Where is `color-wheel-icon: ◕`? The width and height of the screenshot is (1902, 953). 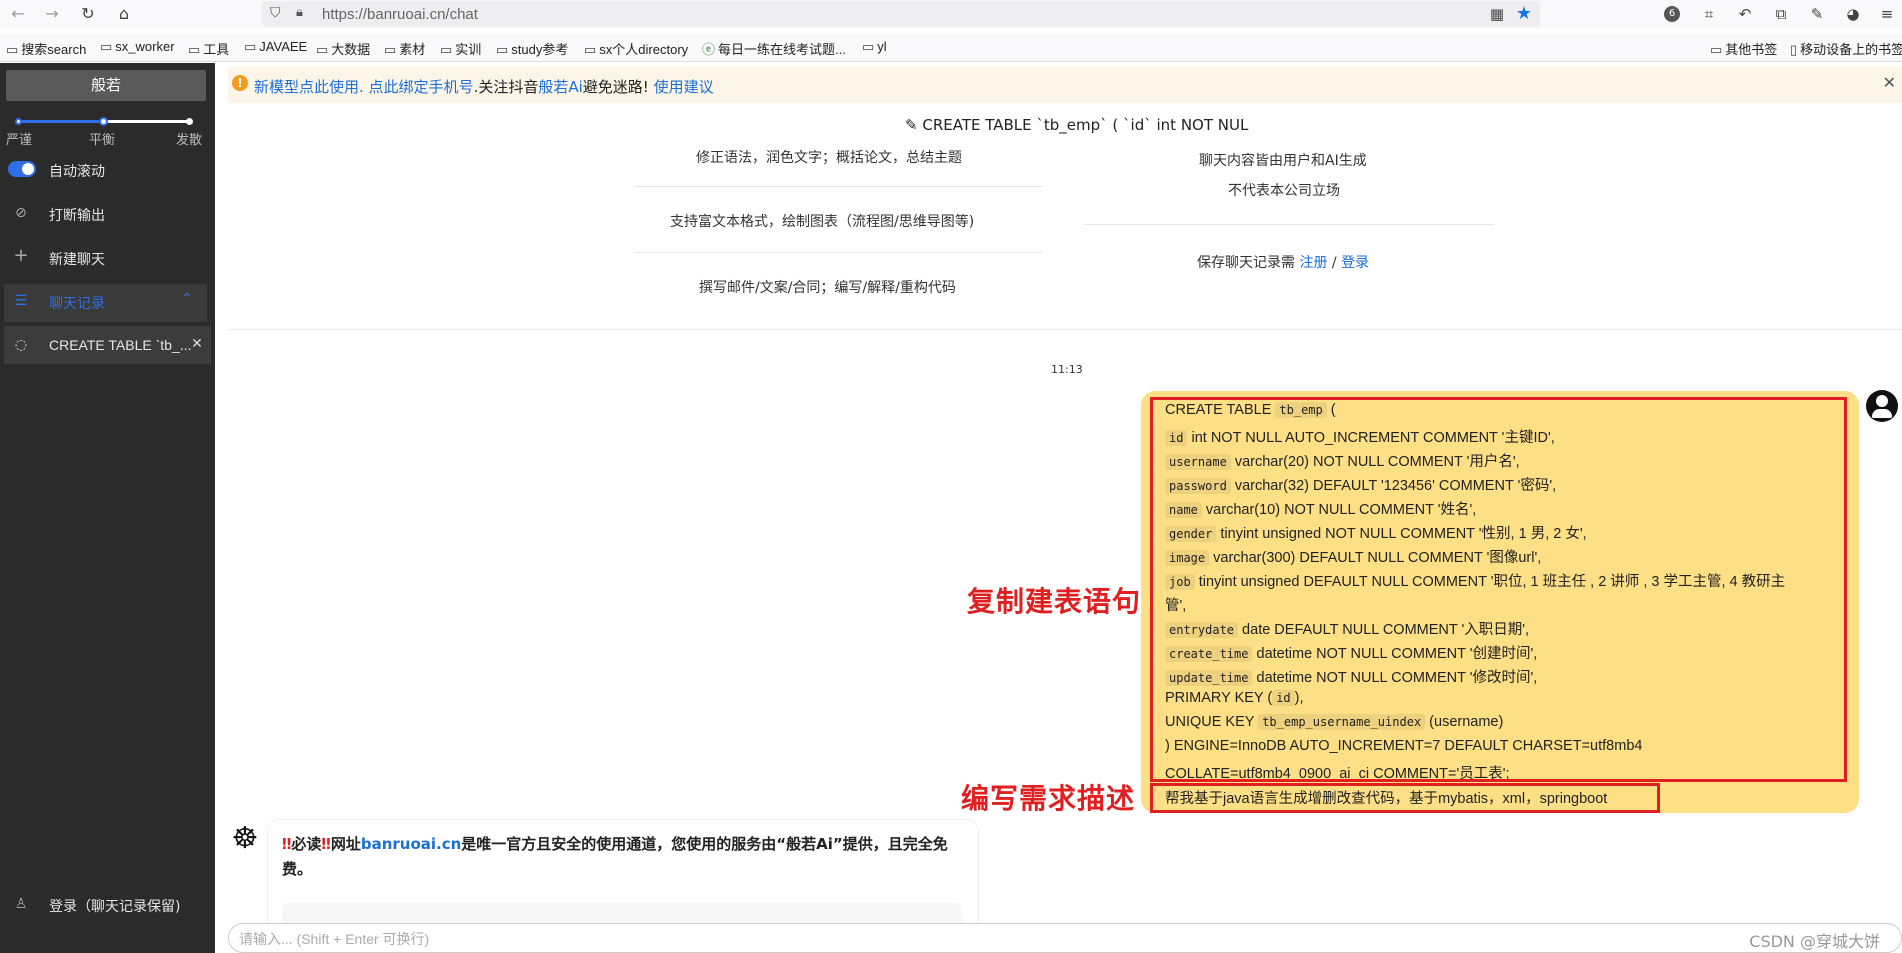
color-wheel-icon: ◕ is located at coordinates (1853, 14).